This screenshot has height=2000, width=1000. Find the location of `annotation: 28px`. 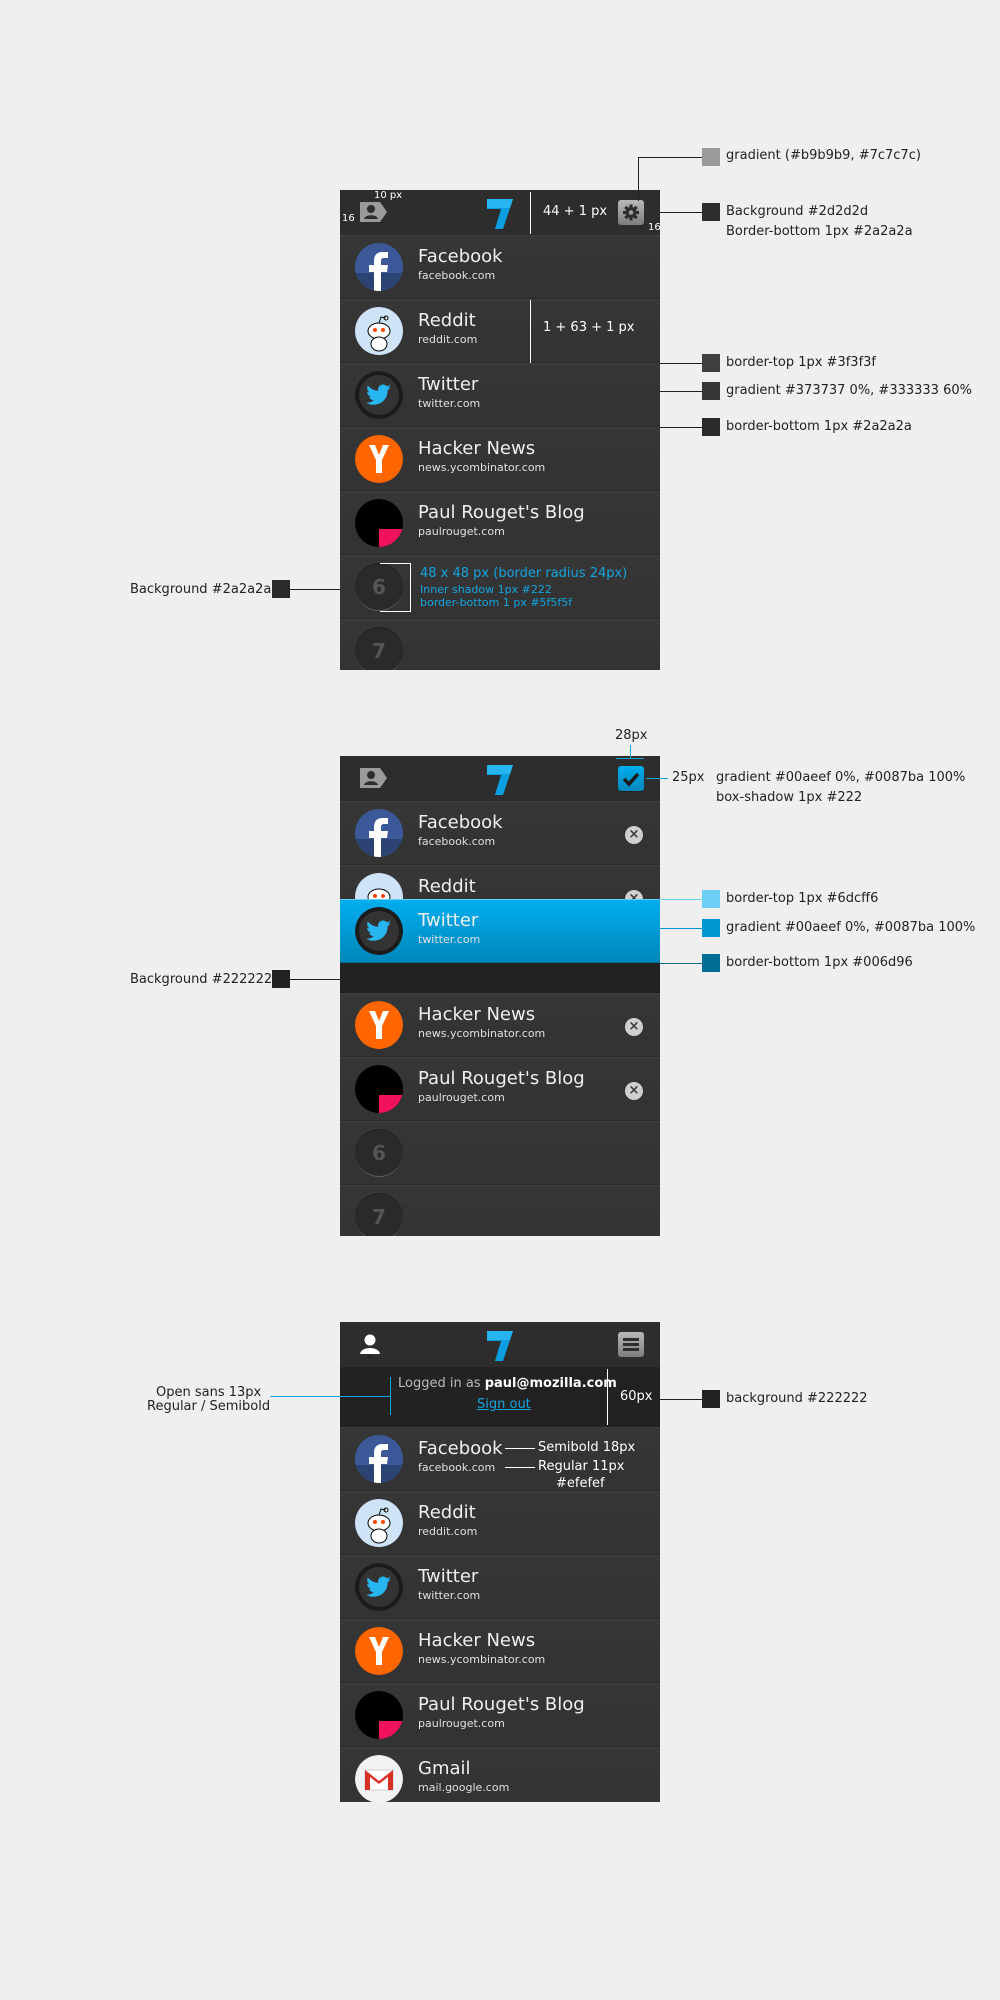

annotation: 28px is located at coordinates (631, 735).